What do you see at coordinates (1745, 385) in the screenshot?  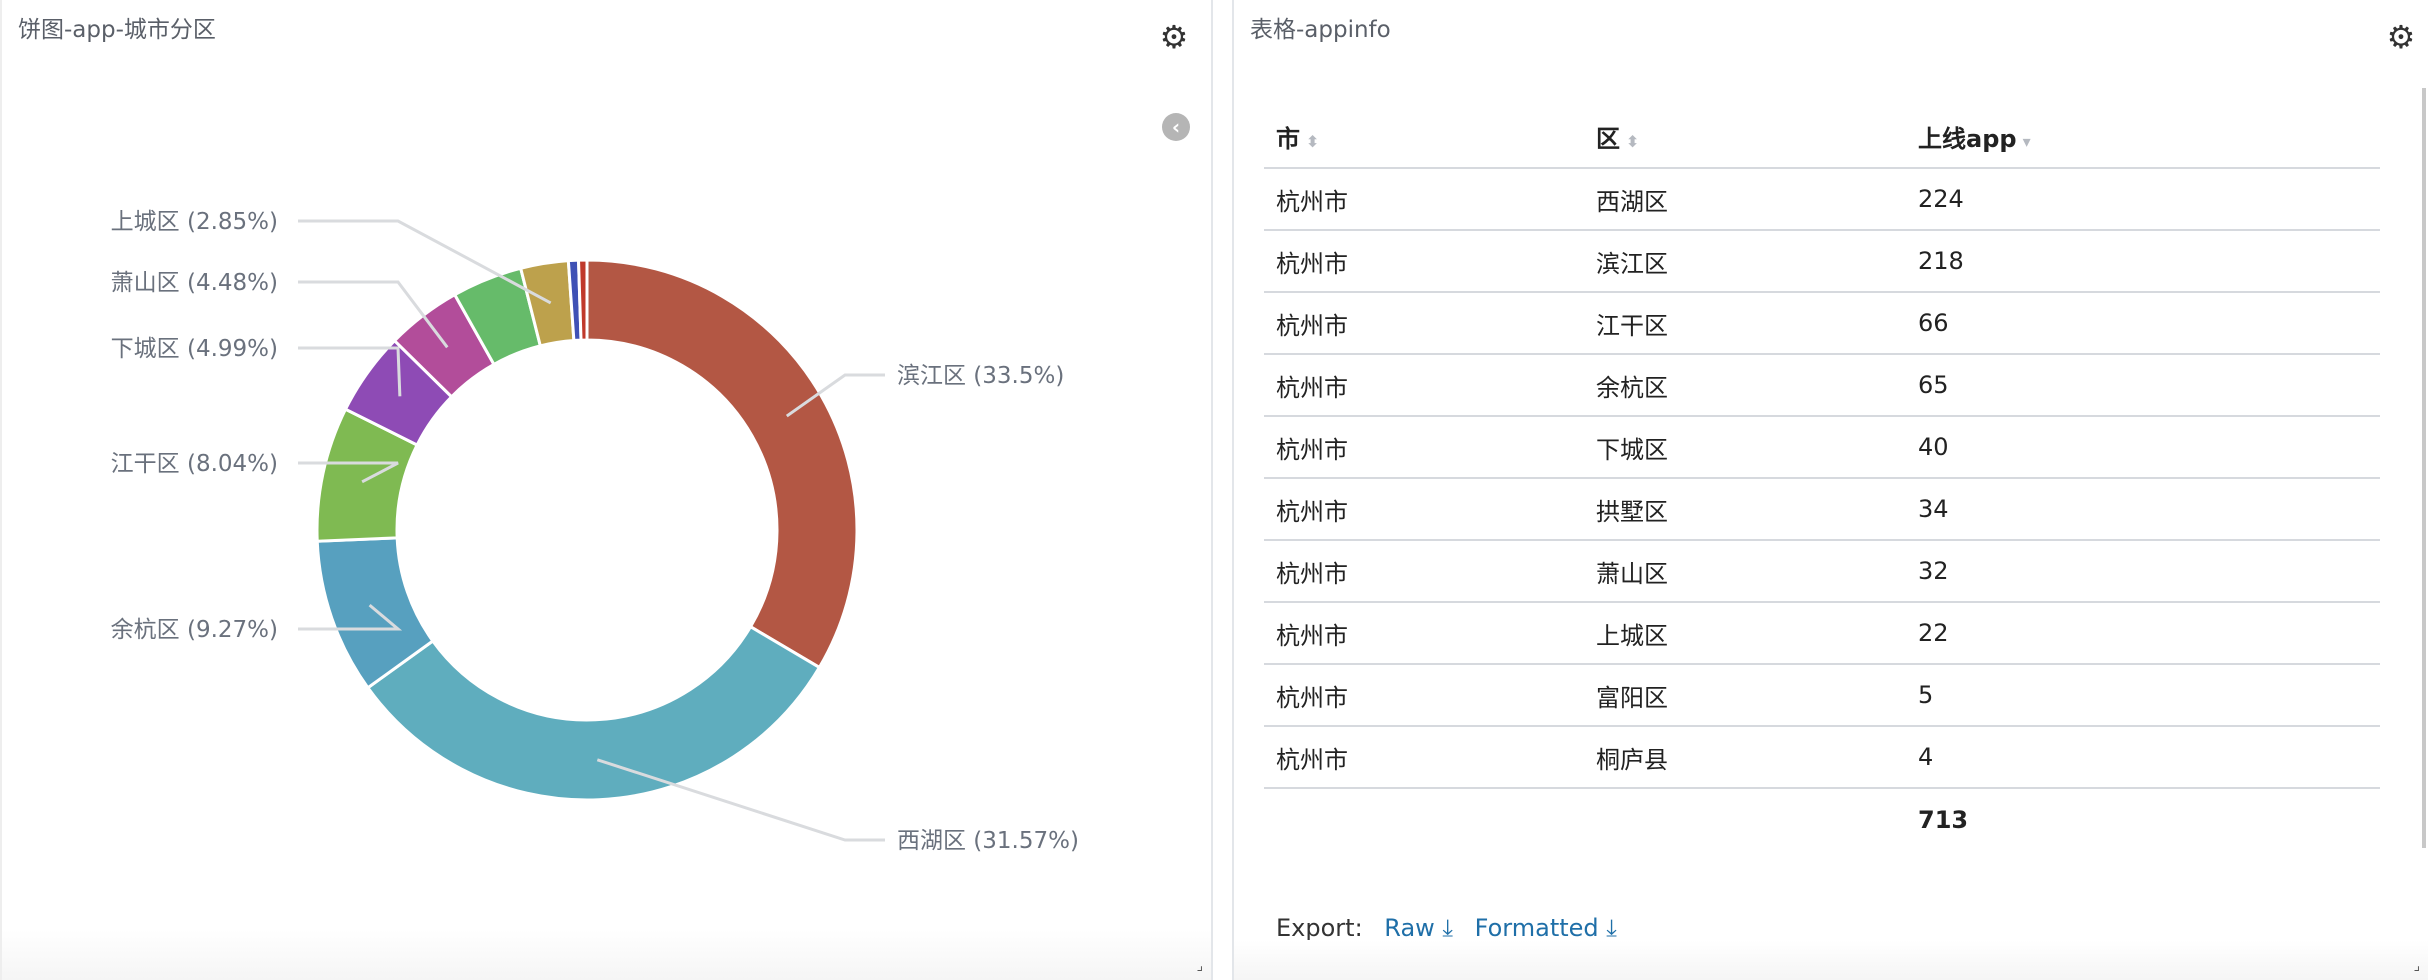 I see `cell-district: 余杭区` at bounding box center [1745, 385].